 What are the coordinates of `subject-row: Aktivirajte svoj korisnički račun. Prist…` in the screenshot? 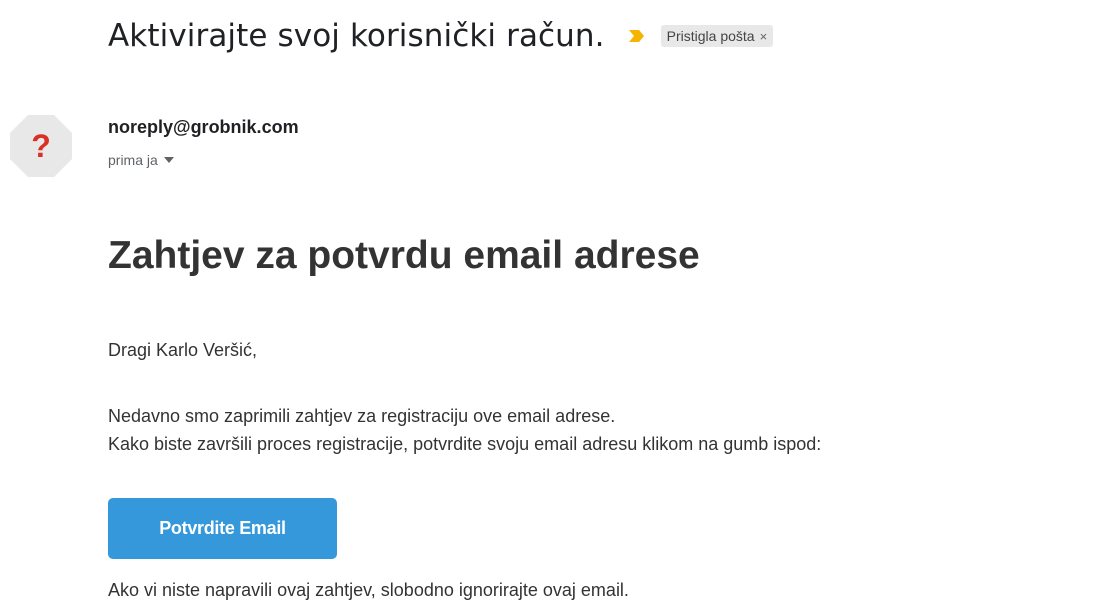 It's located at (441, 36).